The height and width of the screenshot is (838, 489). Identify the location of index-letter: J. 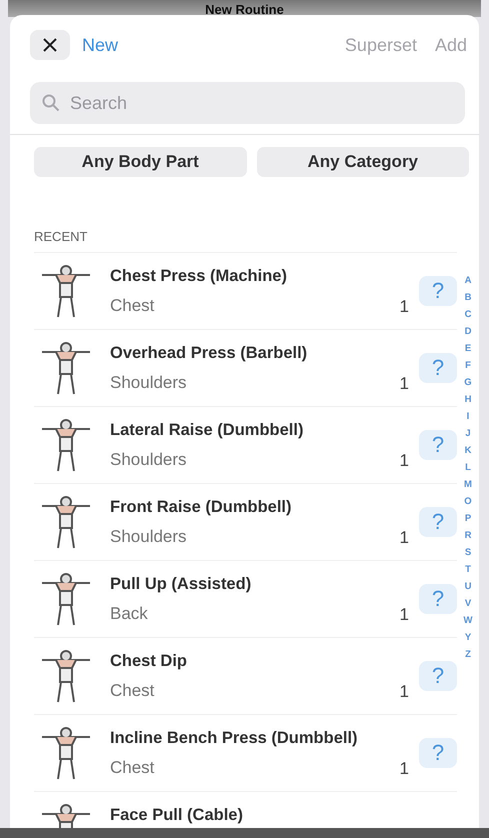
(468, 433).